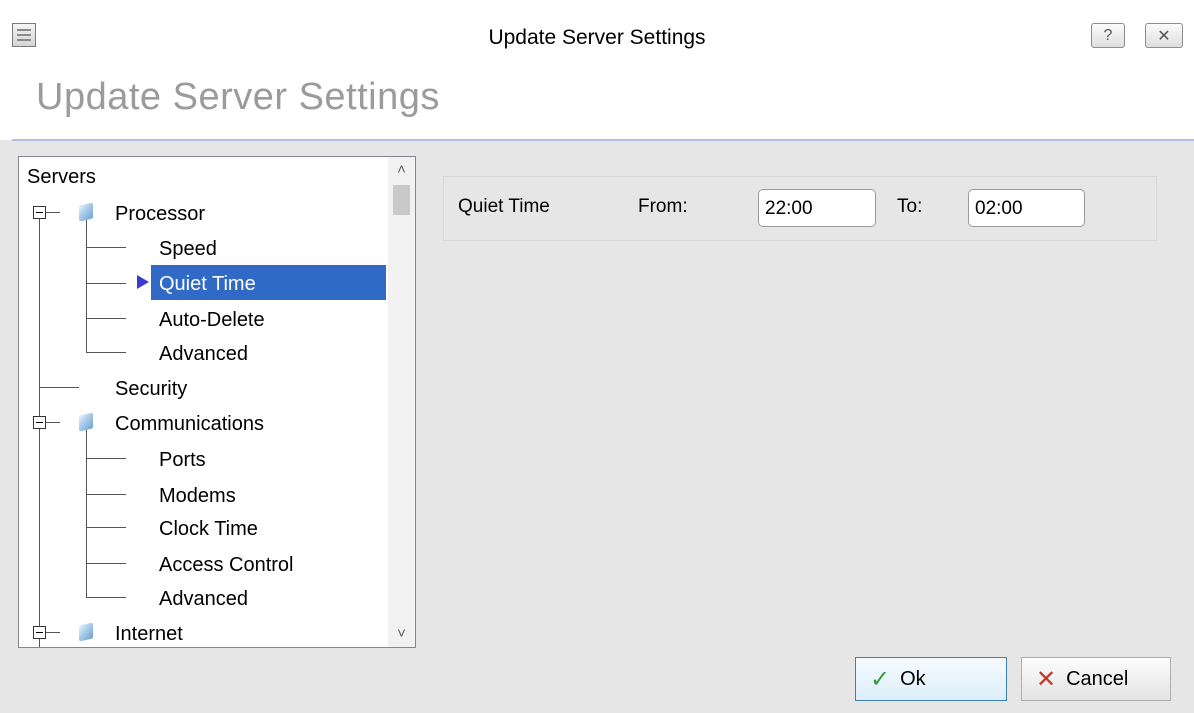 Image resolution: width=1194 pixels, height=713 pixels. Describe the element at coordinates (910, 206) in the screenshot. I see `to-label: To:` at that location.